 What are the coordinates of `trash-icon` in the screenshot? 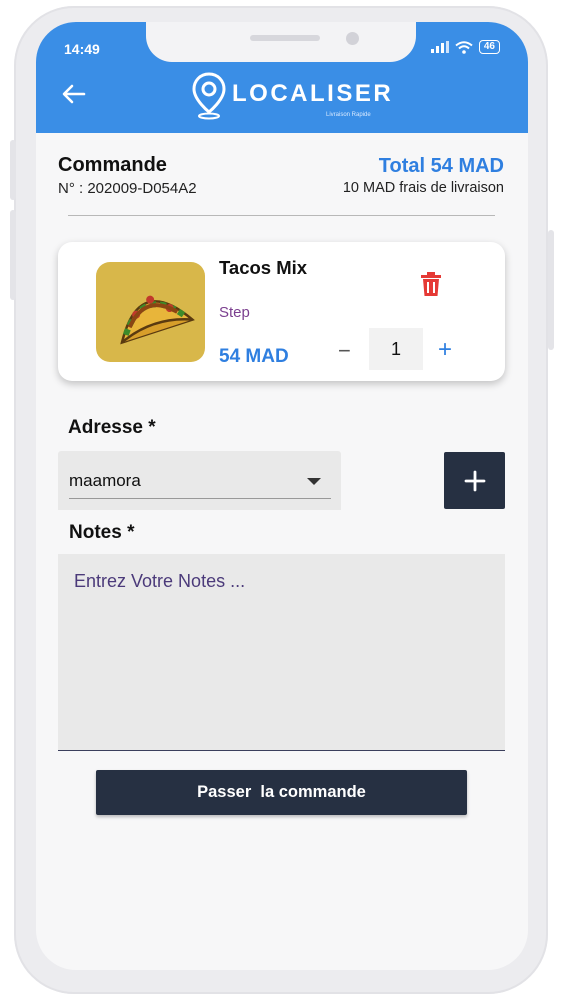 It's located at (431, 284).